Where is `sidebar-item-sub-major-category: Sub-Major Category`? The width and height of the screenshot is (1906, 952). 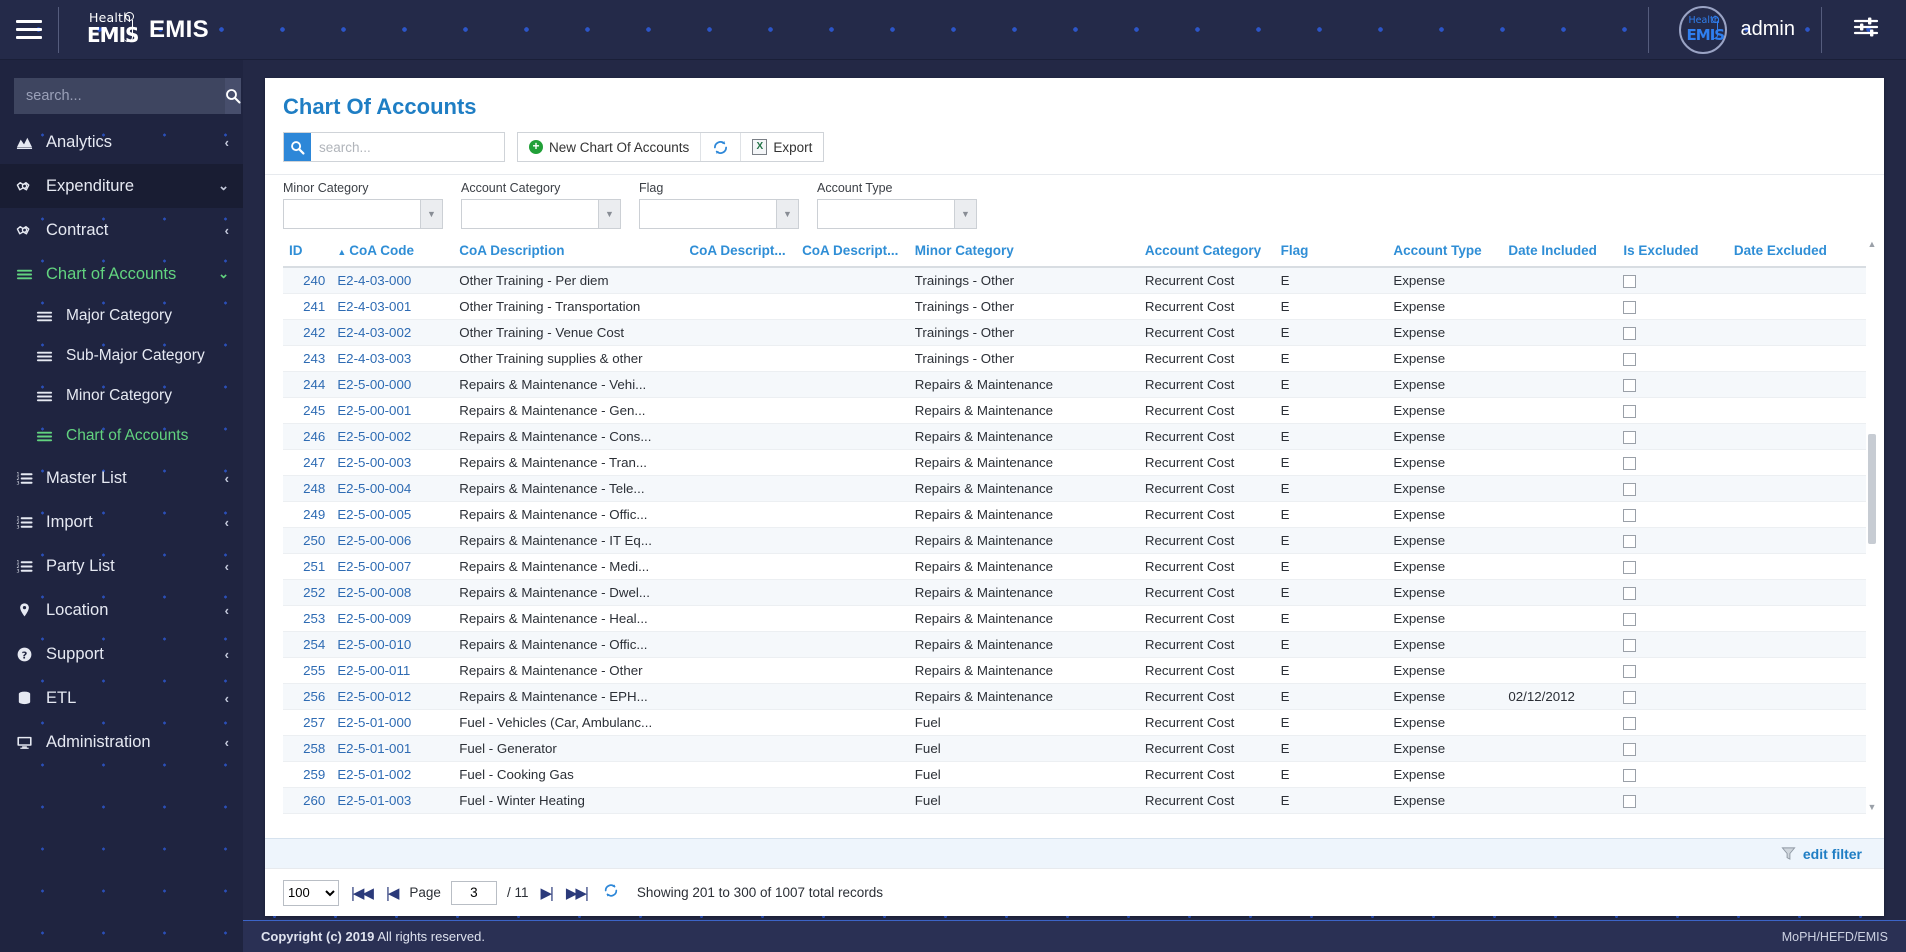 sidebar-item-sub-major-category: Sub-Major Category is located at coordinates (121, 356).